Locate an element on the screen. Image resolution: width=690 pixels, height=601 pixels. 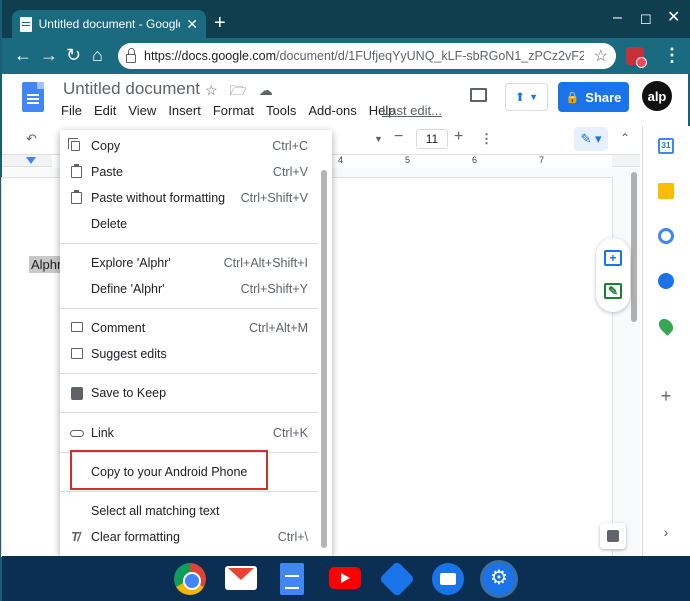
page-scrollbar is located at coordinates (634, 362).